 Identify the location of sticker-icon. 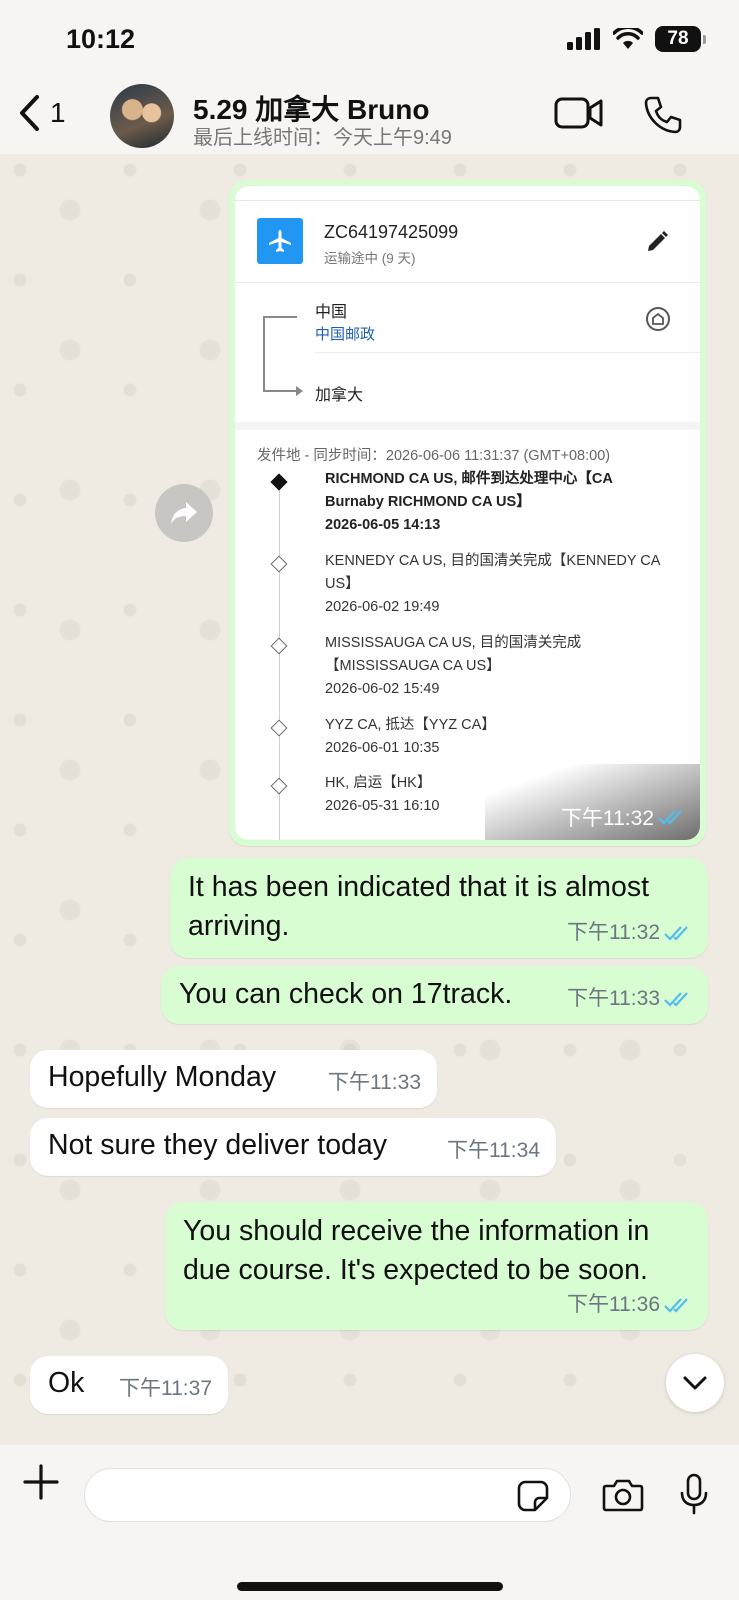
(533, 1496).